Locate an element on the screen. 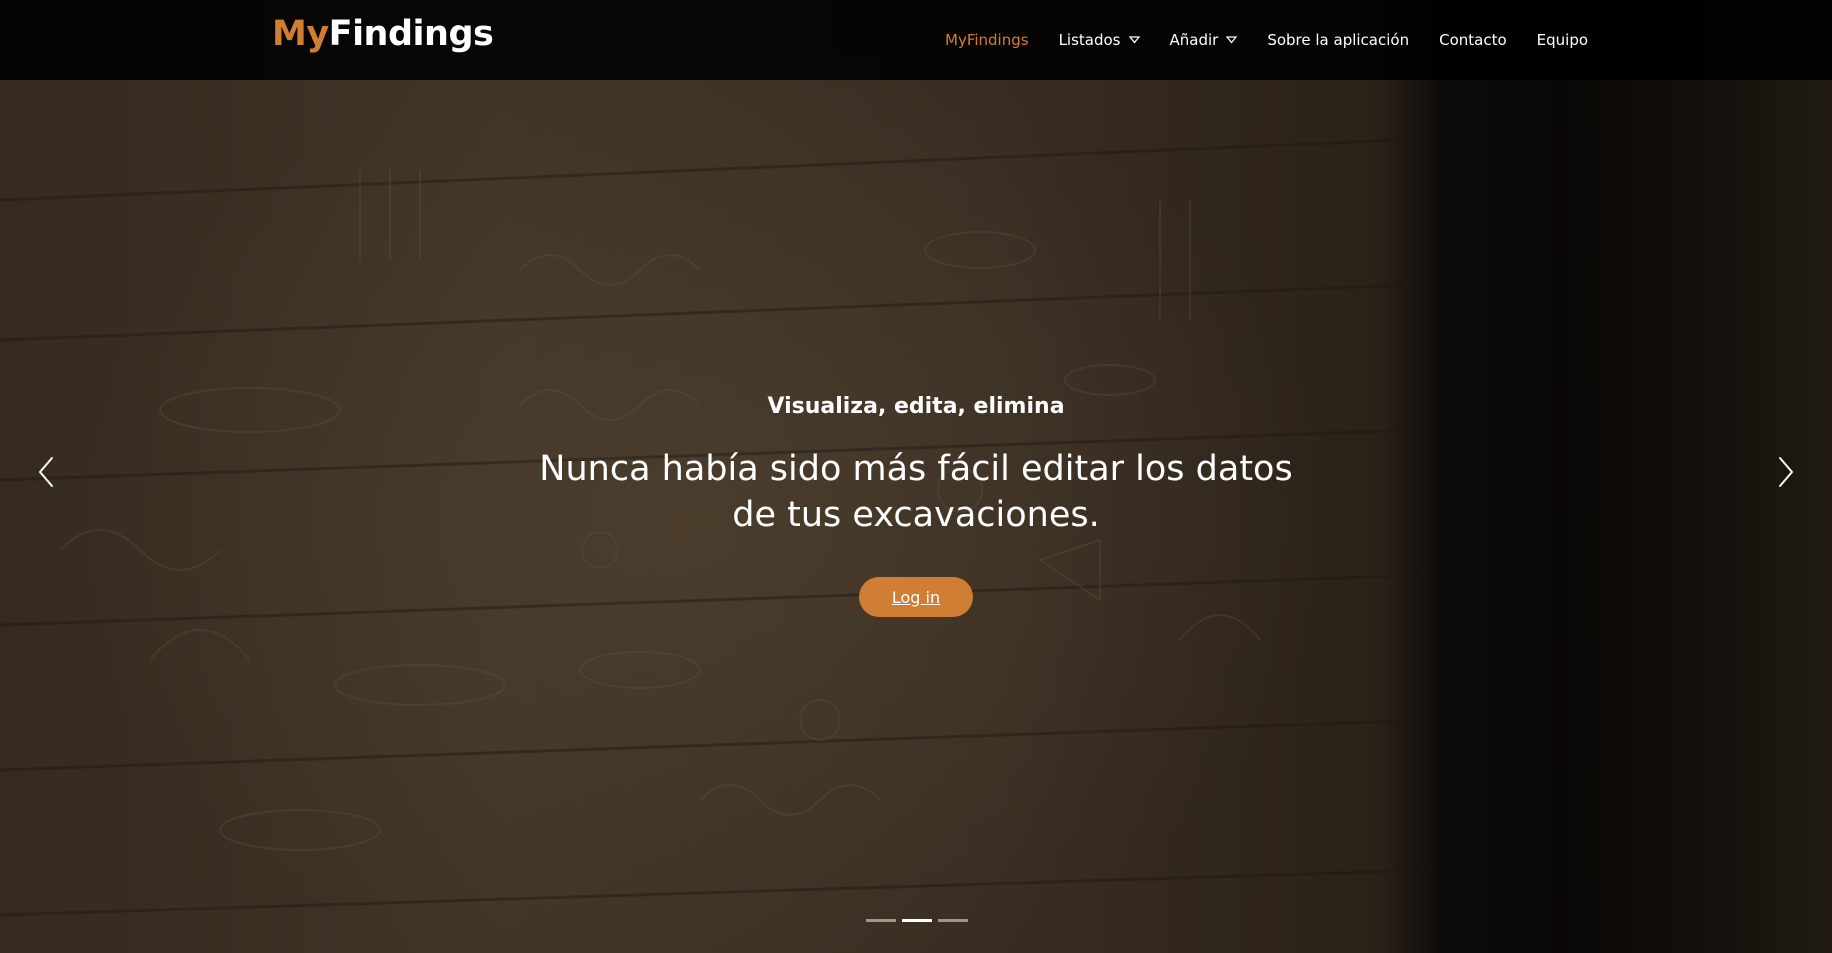 This screenshot has height=953, width=1832. nav-item-sobre: Sobre la aplicación is located at coordinates (1338, 40).